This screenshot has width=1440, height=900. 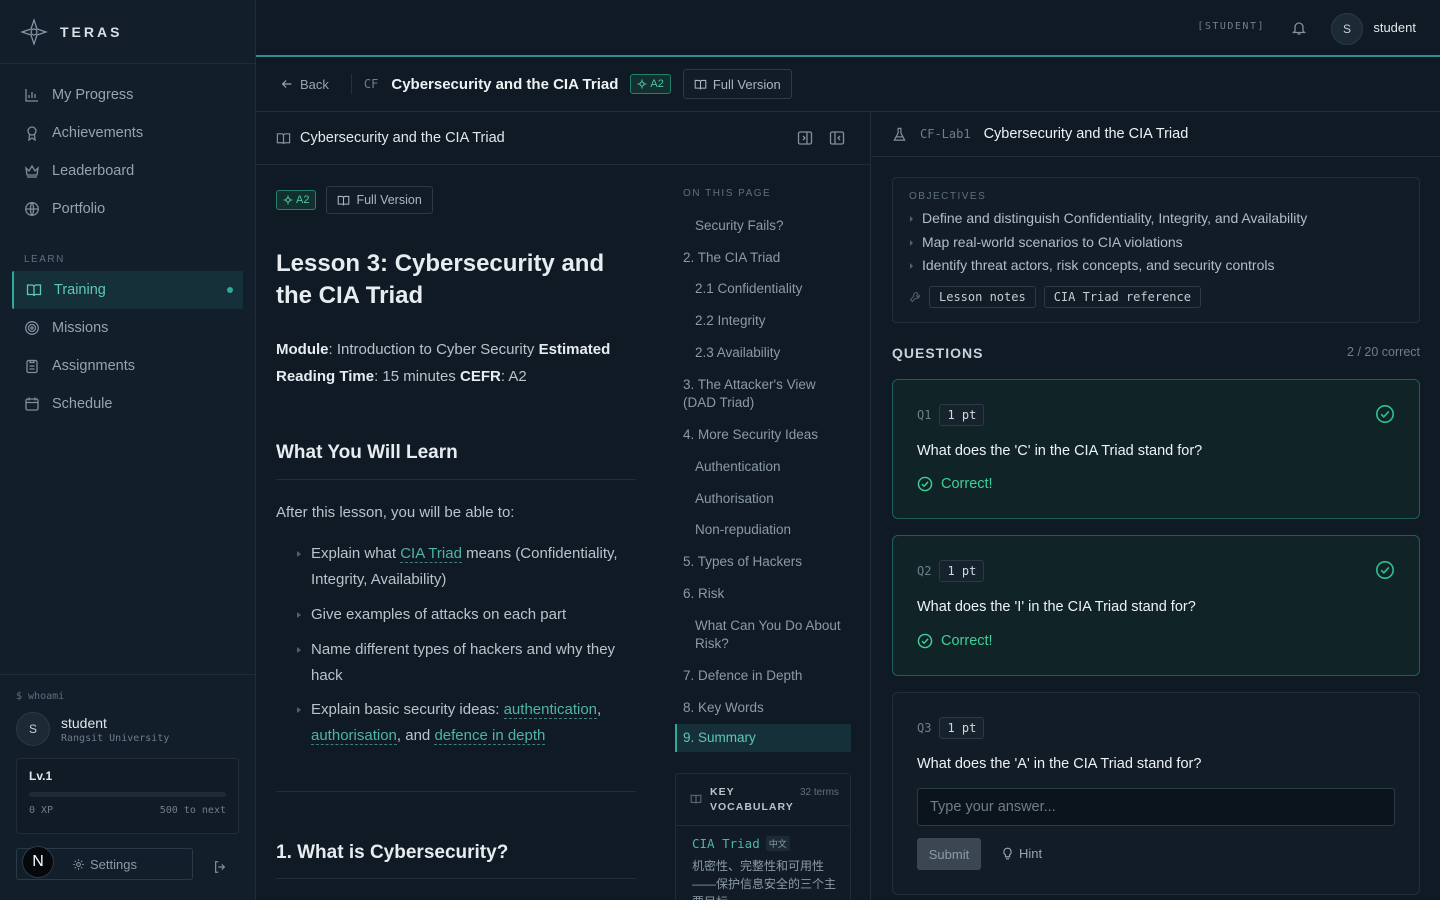 What do you see at coordinates (1394, 27) in the screenshot?
I see `top-username: student` at bounding box center [1394, 27].